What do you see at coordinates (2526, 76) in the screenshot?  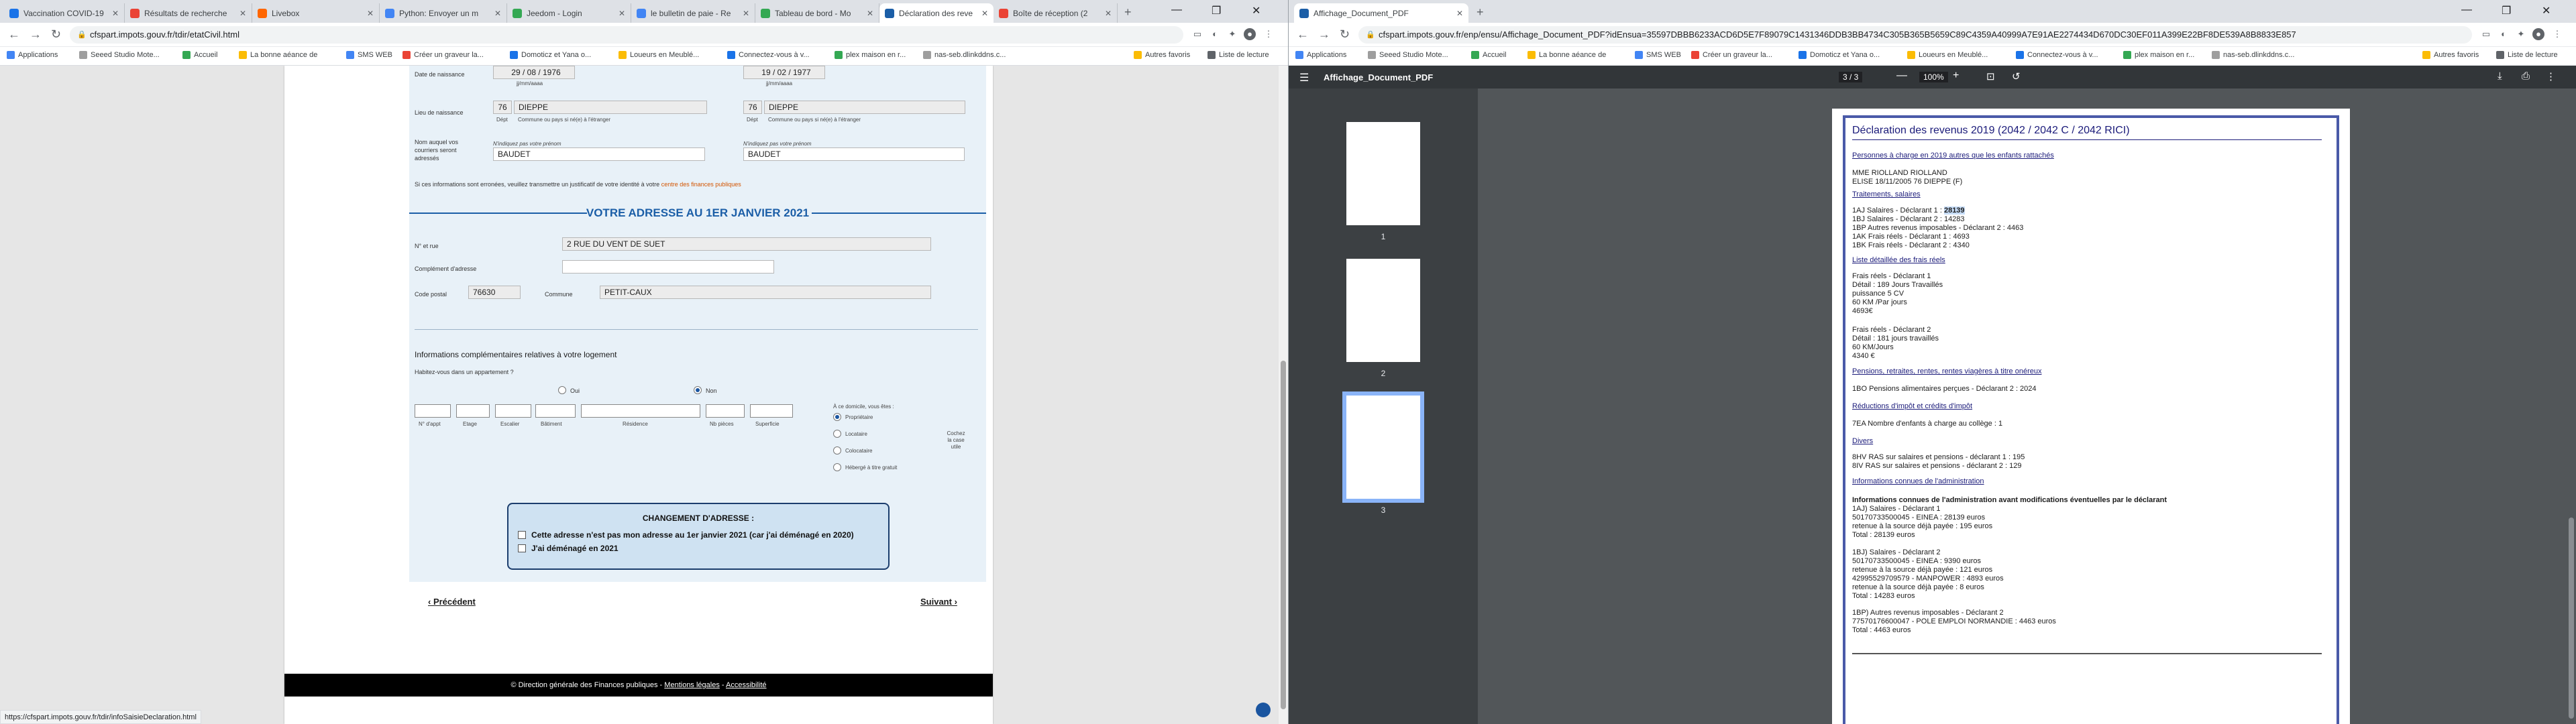 I see `print-icon: ⎙` at bounding box center [2526, 76].